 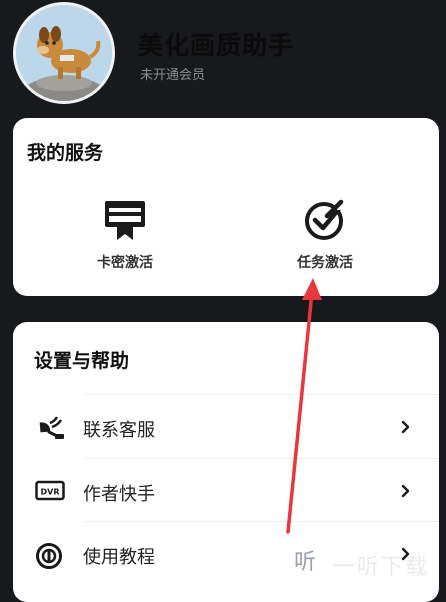 I want to click on watermark: 听 一听下载, so click(x=365, y=564).